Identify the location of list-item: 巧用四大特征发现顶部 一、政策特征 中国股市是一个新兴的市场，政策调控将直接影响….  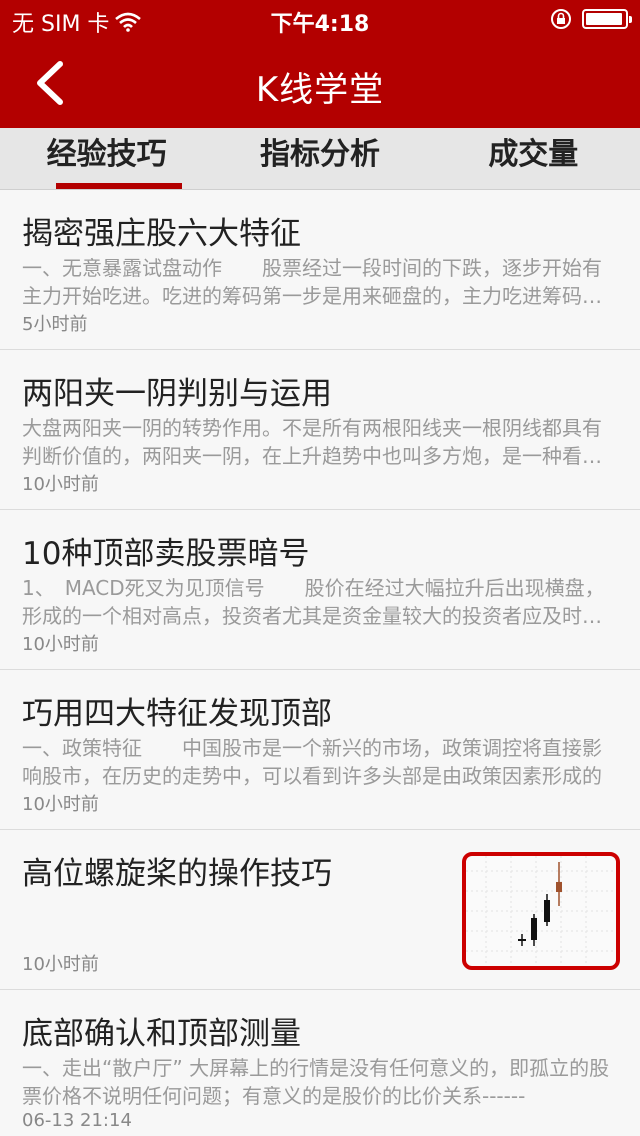
(320, 750).